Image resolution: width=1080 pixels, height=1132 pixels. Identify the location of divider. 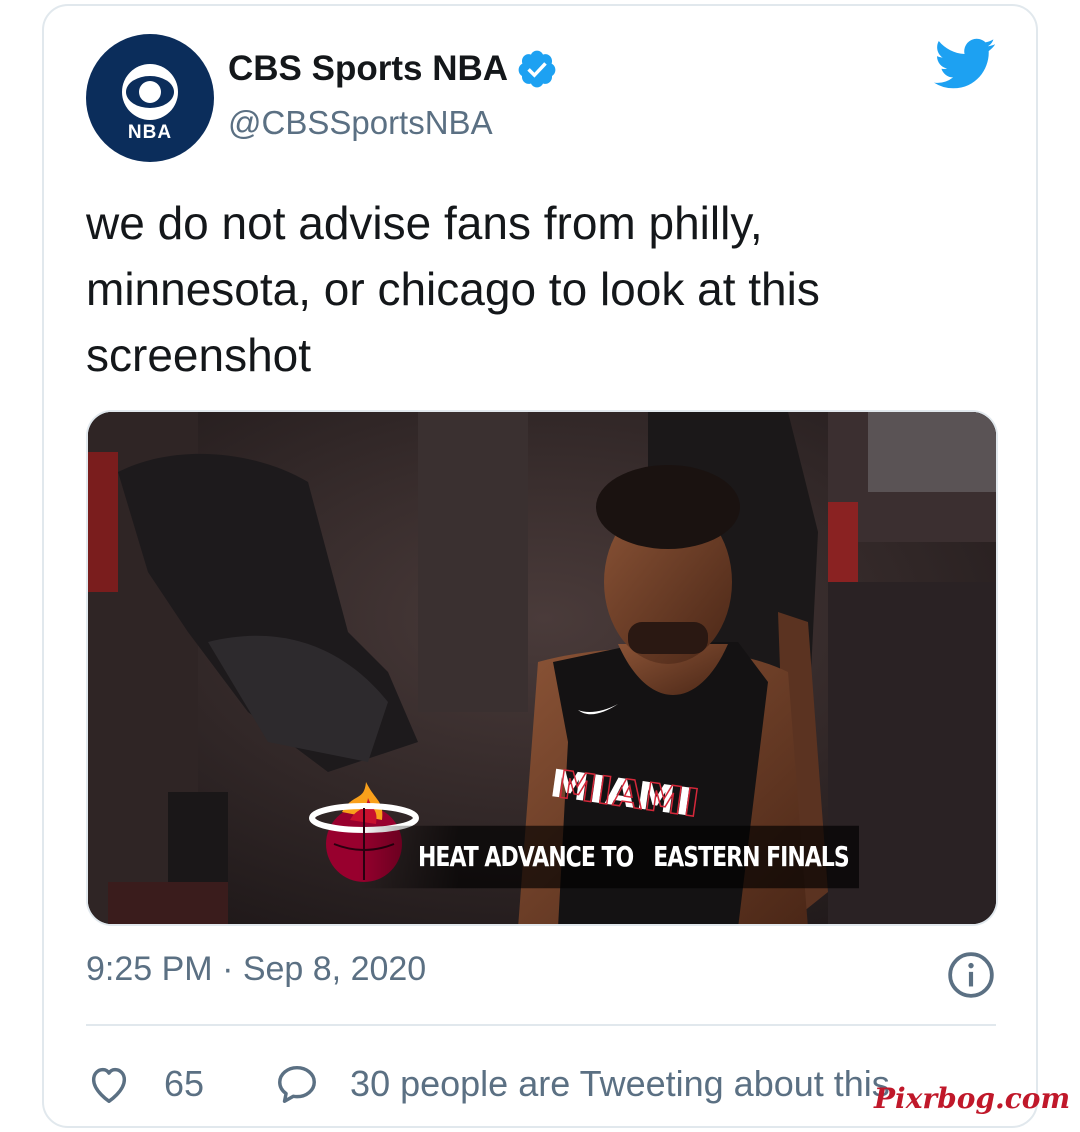
(541, 1025).